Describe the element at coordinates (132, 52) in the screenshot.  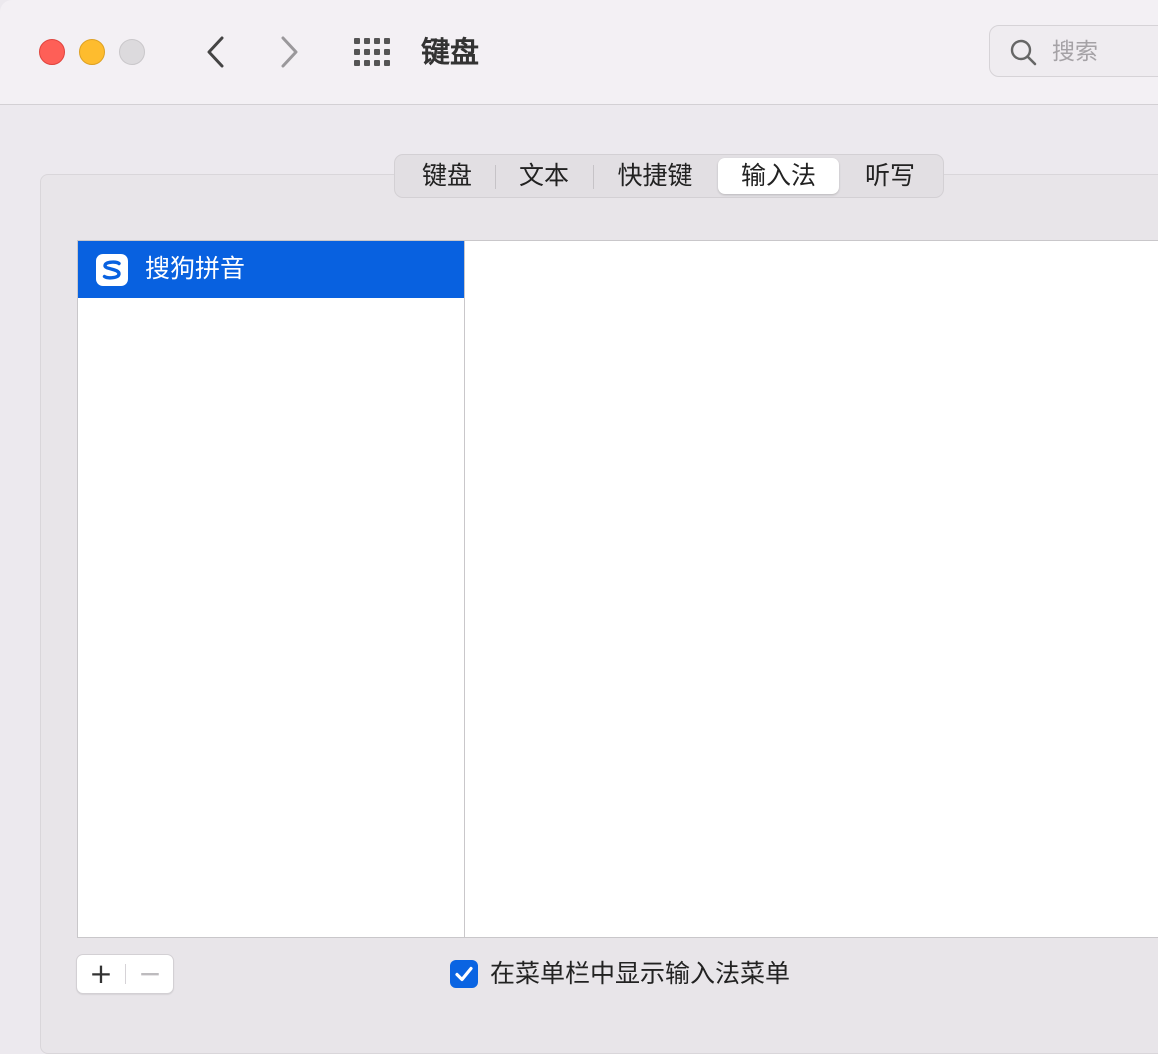
I see `zoom-window-button` at that location.